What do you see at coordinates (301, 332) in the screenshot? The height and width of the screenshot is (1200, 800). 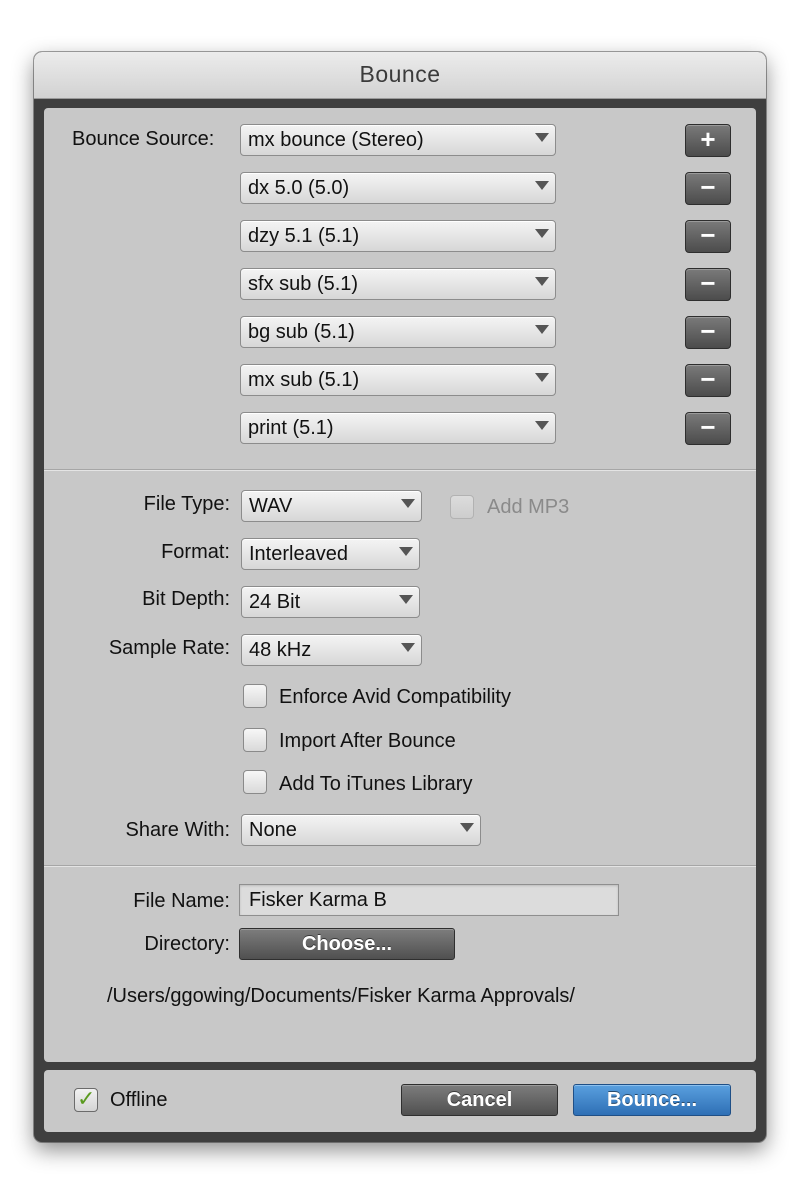 I see `bounce-source-value: bg sub (5.1)` at bounding box center [301, 332].